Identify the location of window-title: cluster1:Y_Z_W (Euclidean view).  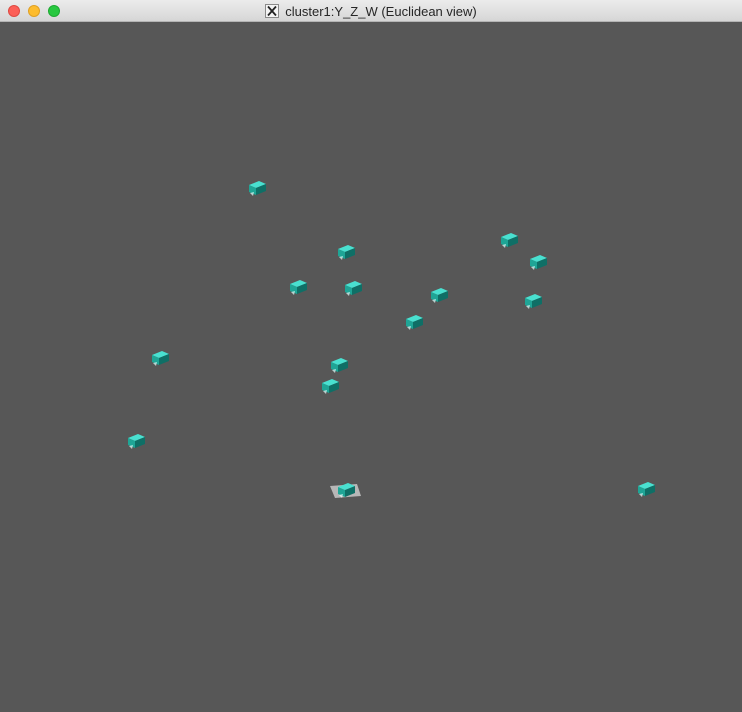
(381, 11).